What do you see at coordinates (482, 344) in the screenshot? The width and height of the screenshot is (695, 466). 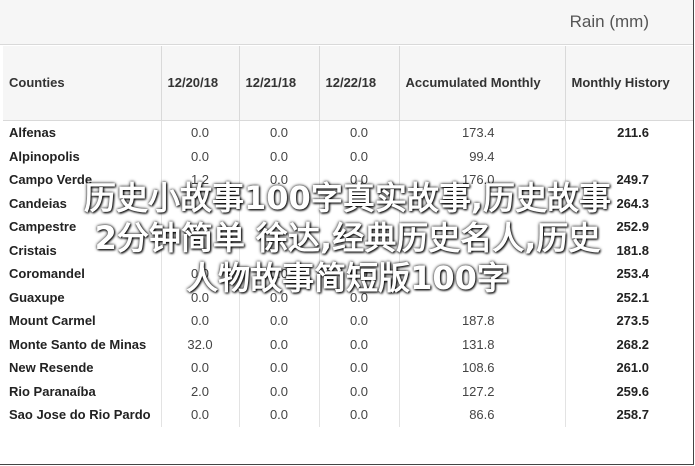 I see `cell-accumulated: 131.8` at bounding box center [482, 344].